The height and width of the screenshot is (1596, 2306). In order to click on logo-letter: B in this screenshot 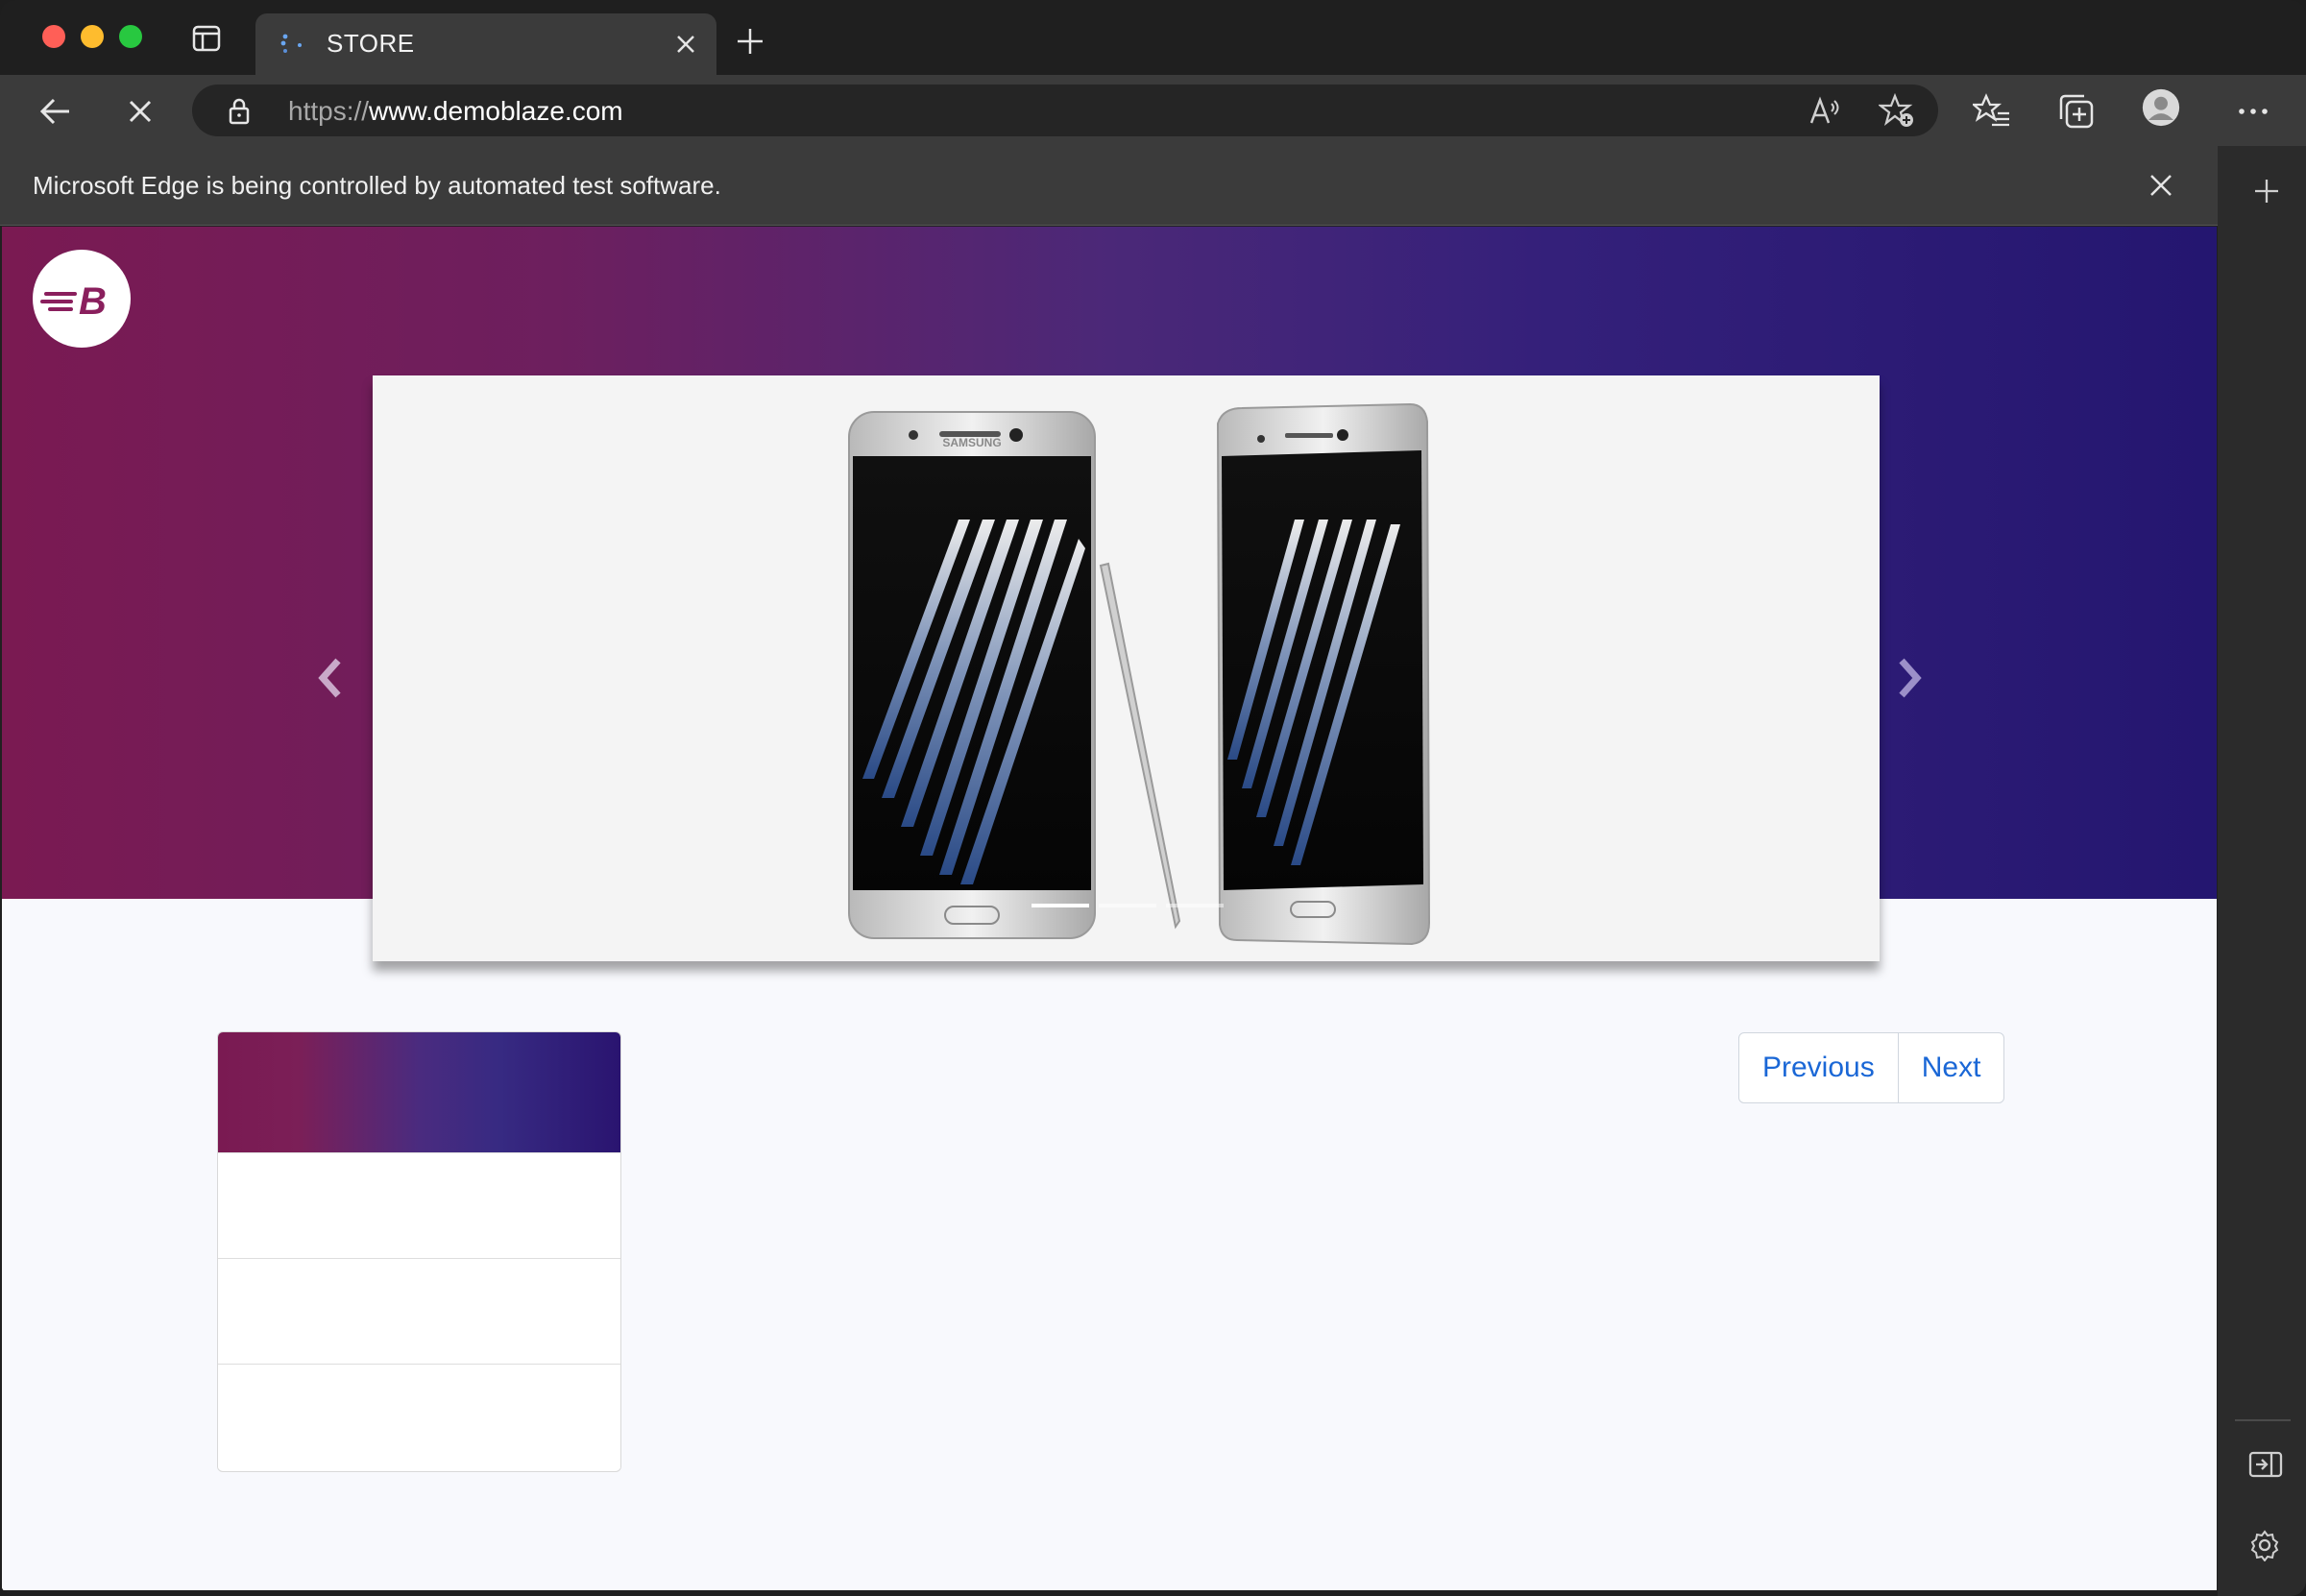, I will do `click(93, 301)`.